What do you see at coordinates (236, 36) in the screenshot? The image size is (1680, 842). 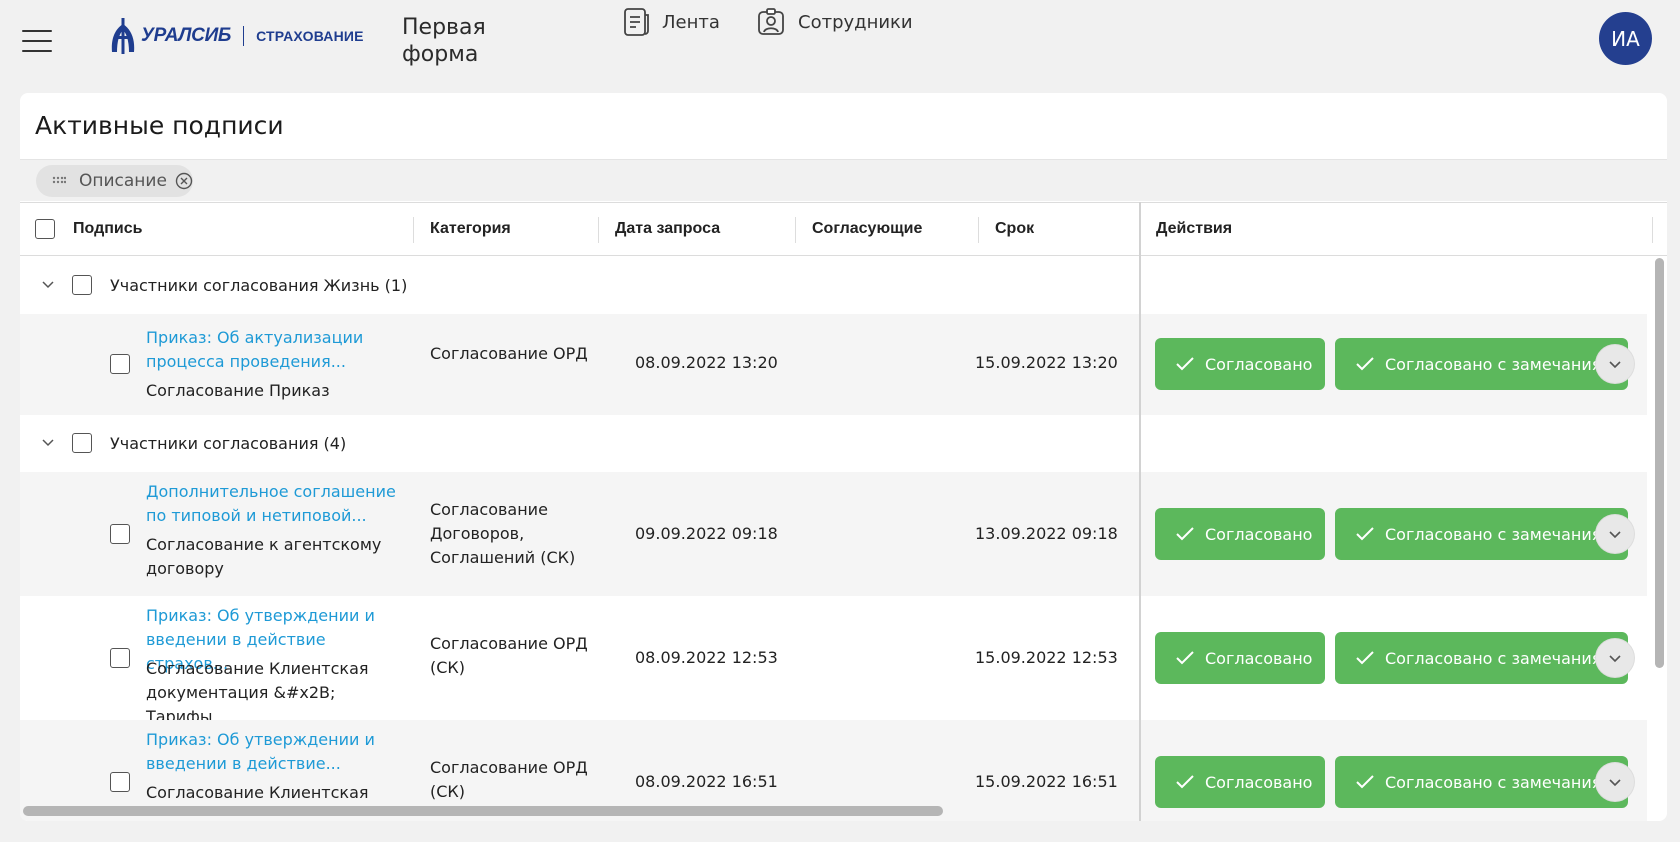 I see `company-logo: УРАЛСИБ СТРАХОВАНИЕ` at bounding box center [236, 36].